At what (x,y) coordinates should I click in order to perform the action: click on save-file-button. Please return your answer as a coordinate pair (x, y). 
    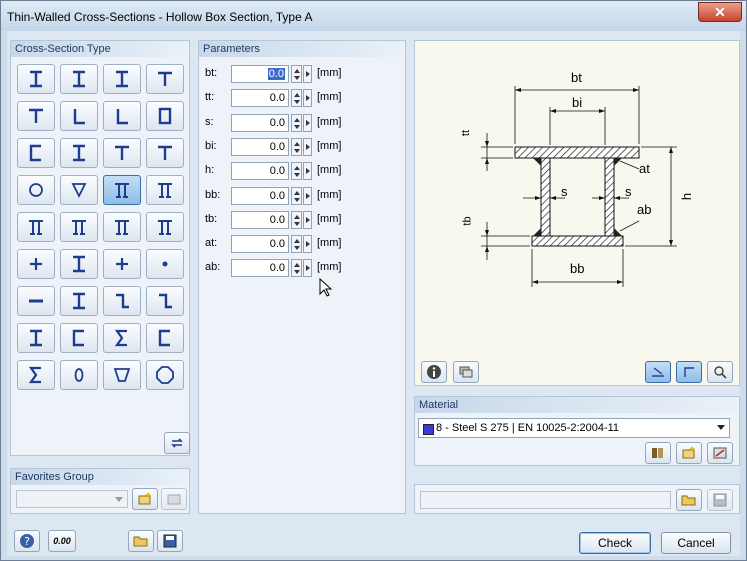
    Looking at the image, I should click on (720, 500).